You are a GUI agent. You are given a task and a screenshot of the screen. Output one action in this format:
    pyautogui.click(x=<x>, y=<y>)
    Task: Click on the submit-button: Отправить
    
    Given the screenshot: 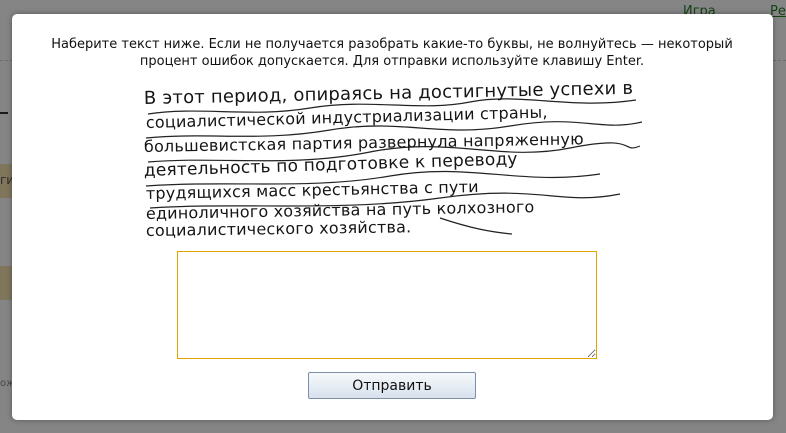 What is the action you would take?
    pyautogui.click(x=392, y=385)
    